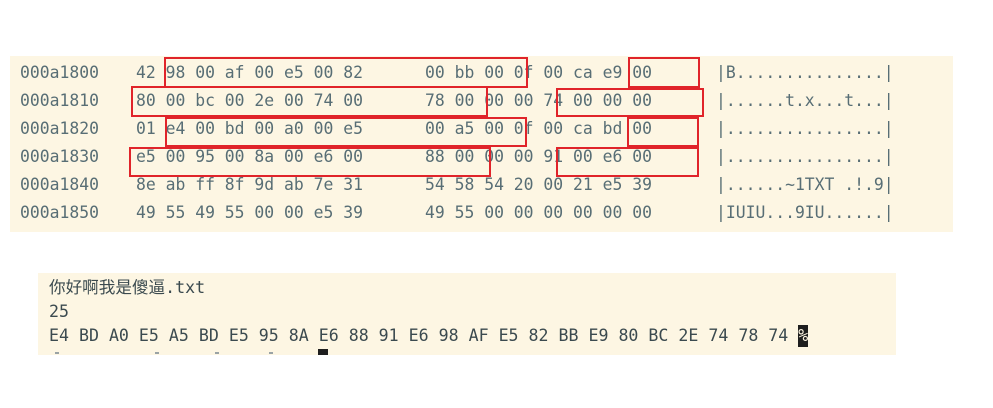  Describe the element at coordinates (805, 72) in the screenshot. I see `hex-ascii: |B...............|` at that location.